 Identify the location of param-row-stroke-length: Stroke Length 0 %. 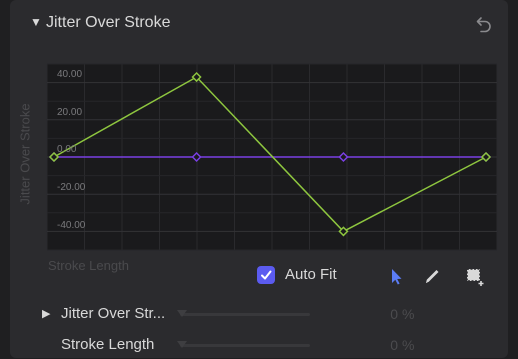
(259, 346).